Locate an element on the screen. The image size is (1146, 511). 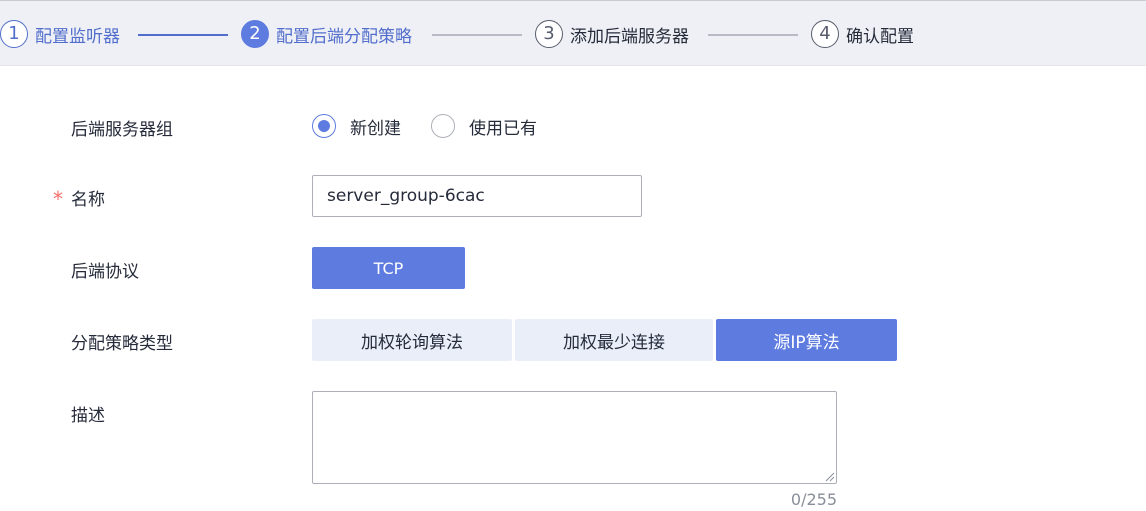
step-number: 1 is located at coordinates (14, 34).